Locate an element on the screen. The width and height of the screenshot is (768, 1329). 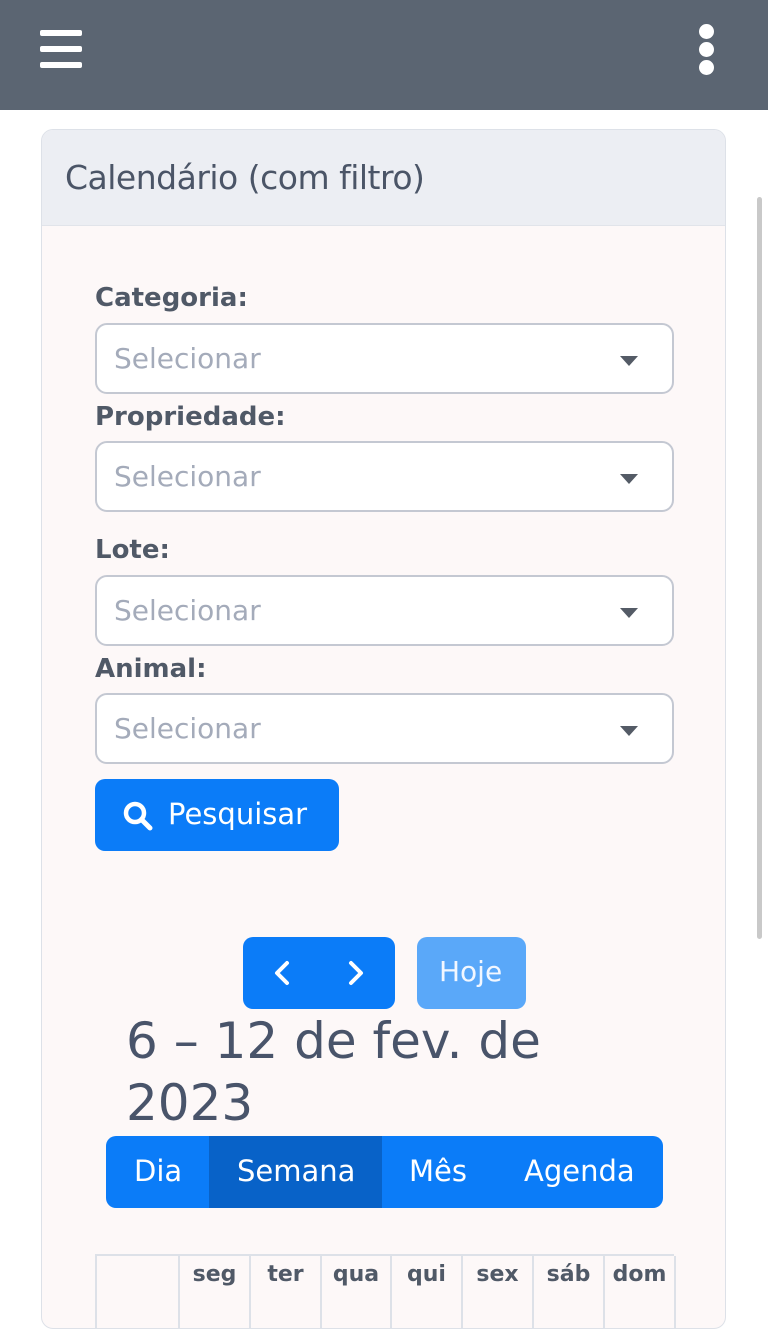
property-label: Propriedade: is located at coordinates (190, 417).